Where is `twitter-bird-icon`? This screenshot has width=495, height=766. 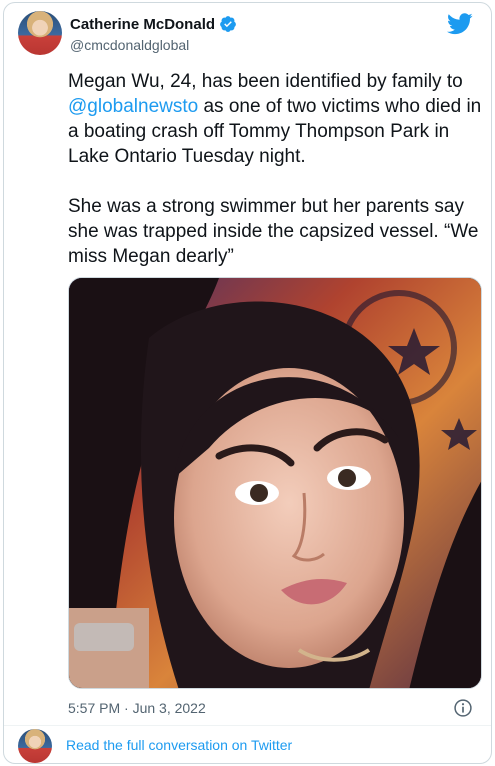
twitter-bird-icon is located at coordinates (460, 24).